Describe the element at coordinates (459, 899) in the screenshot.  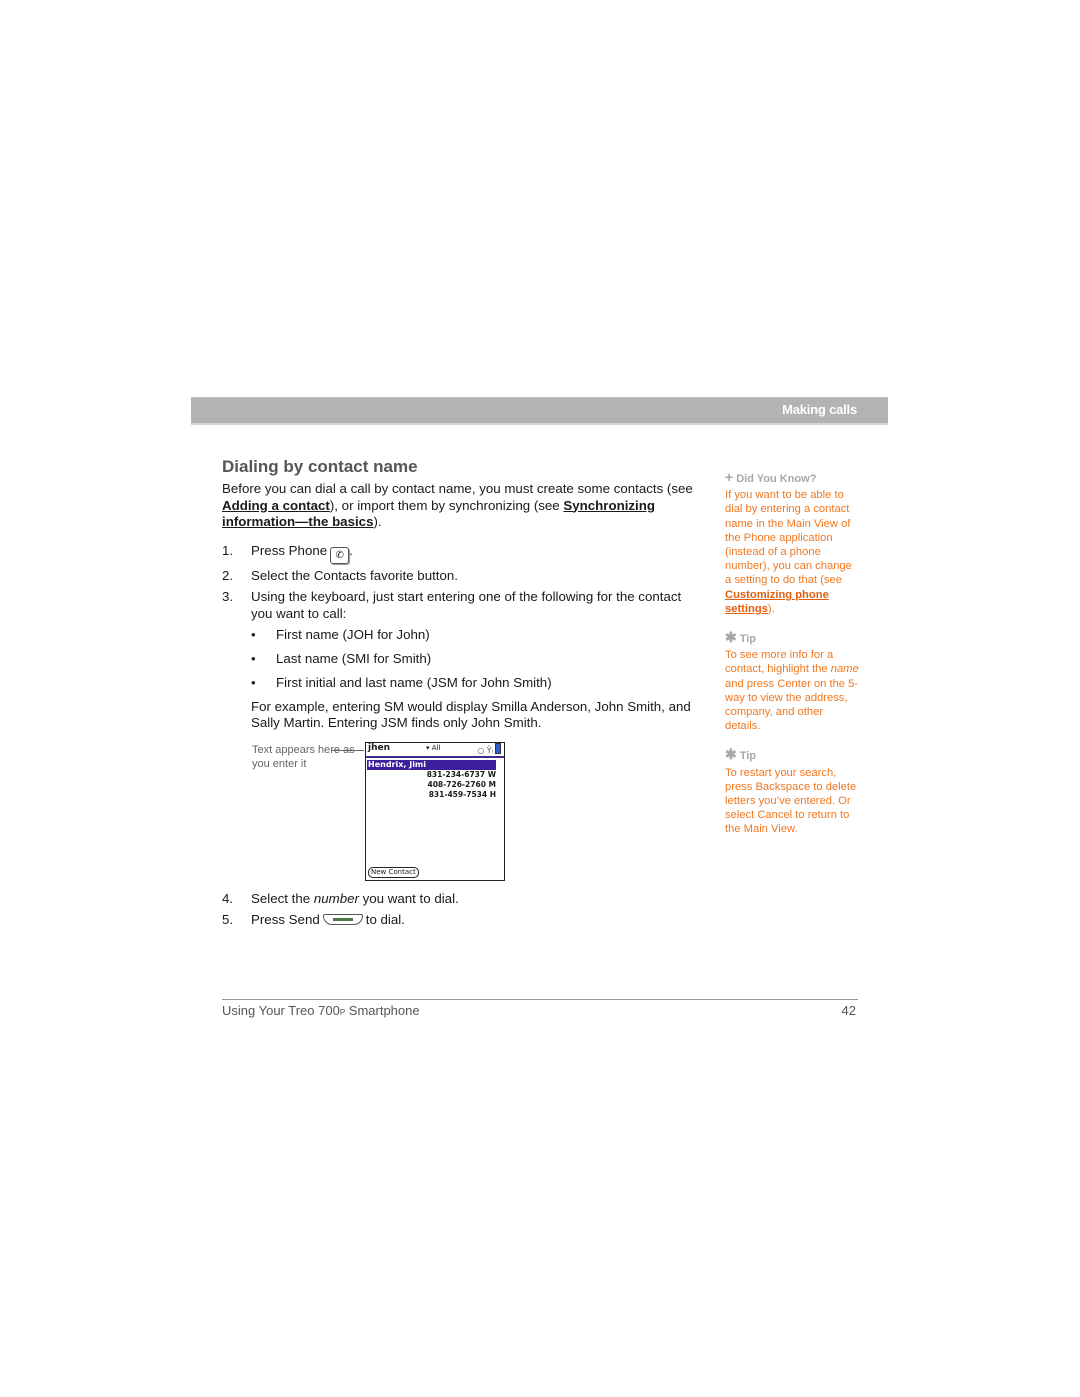
I see `step-4: 4. Select the number you want to dial.` at that location.